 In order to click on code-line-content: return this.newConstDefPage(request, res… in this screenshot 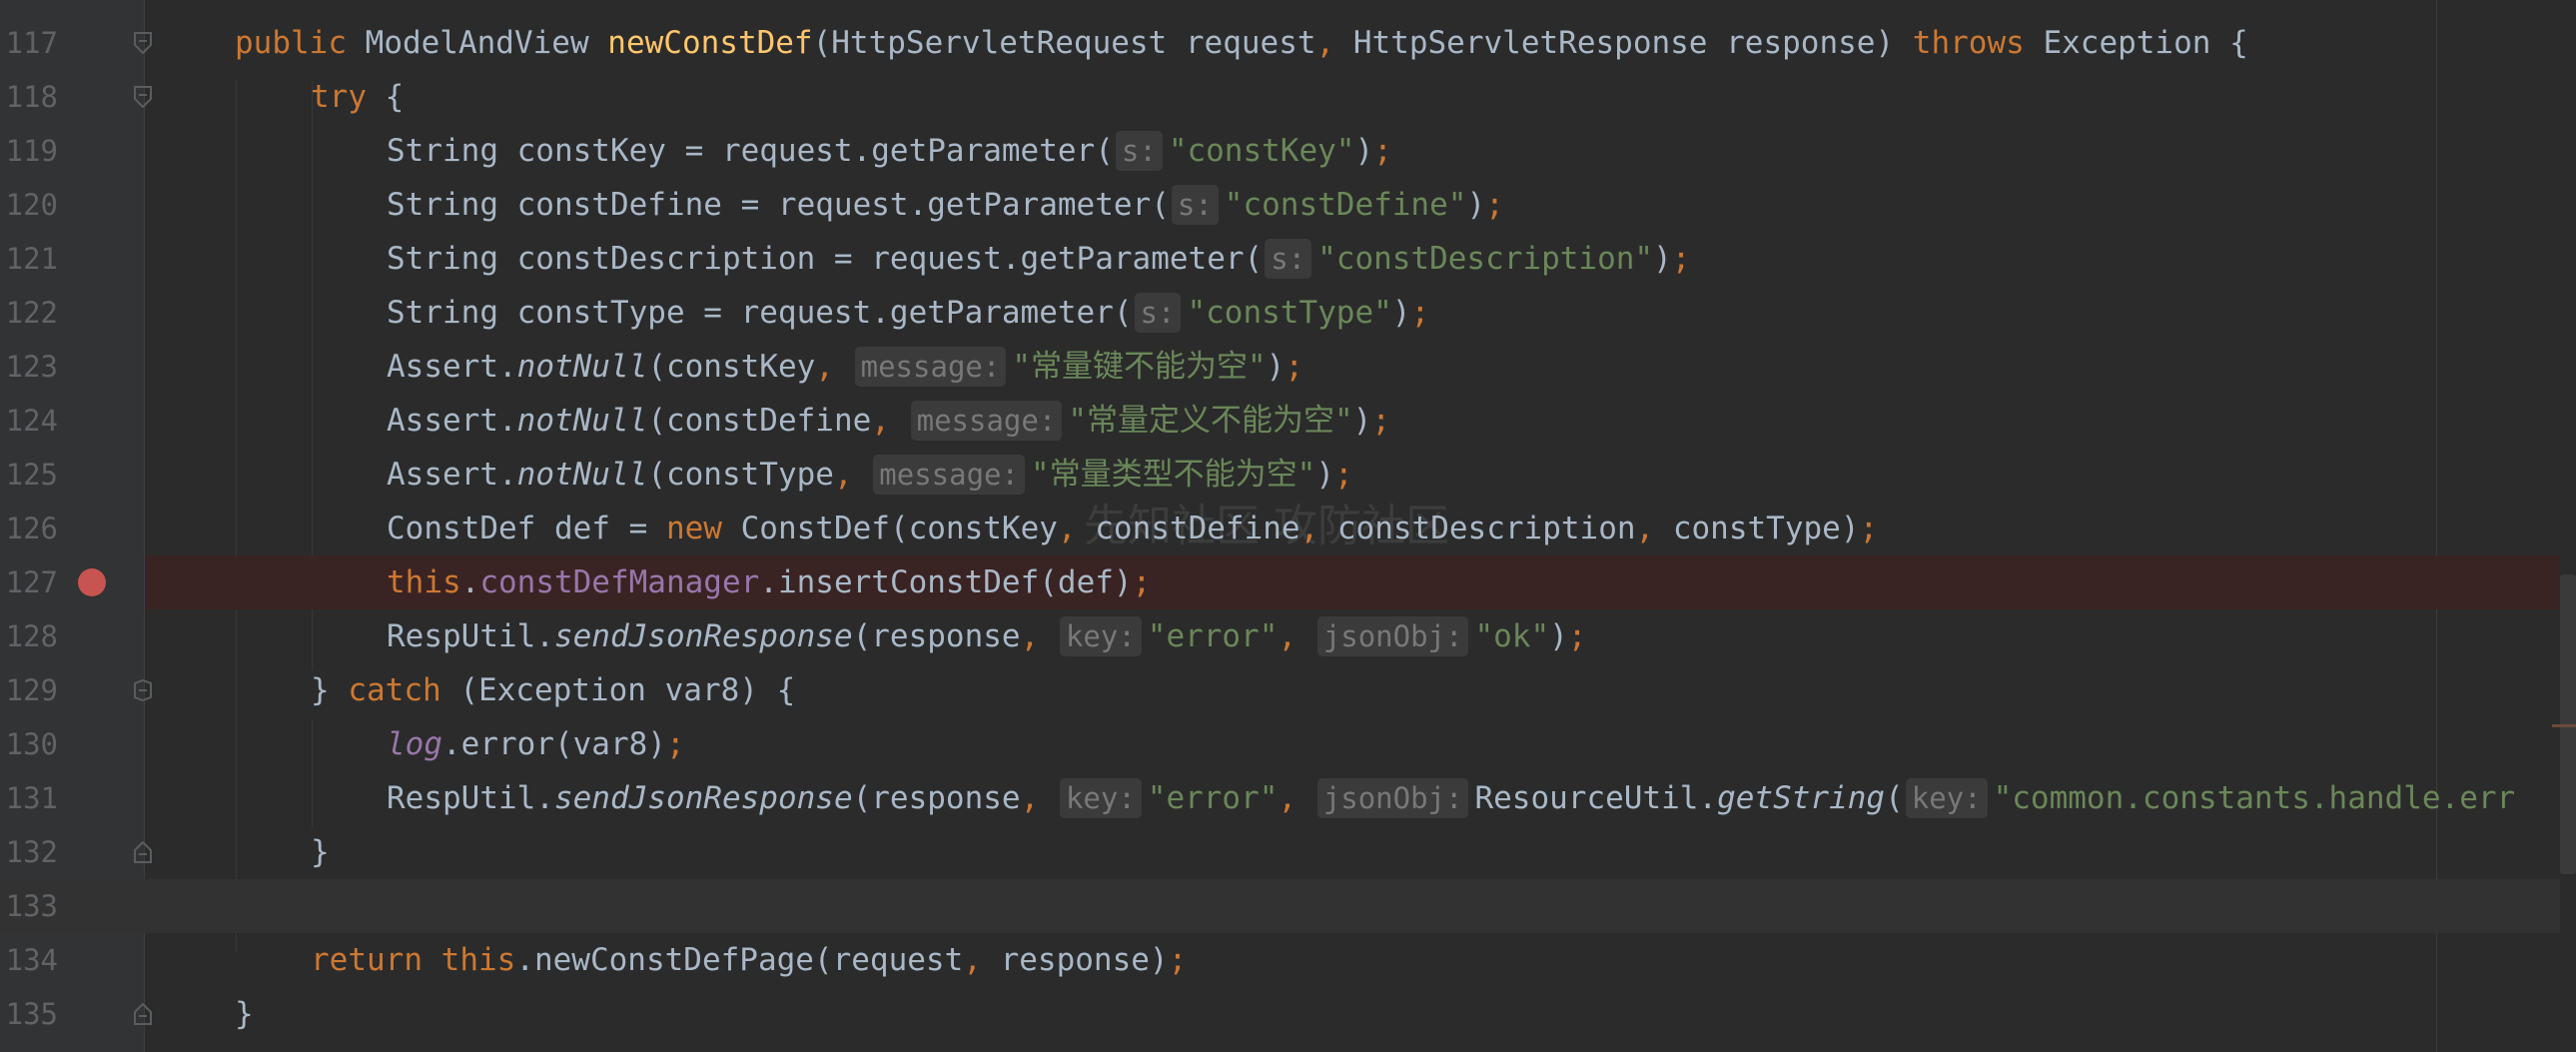, I will do `click(1361, 960)`.